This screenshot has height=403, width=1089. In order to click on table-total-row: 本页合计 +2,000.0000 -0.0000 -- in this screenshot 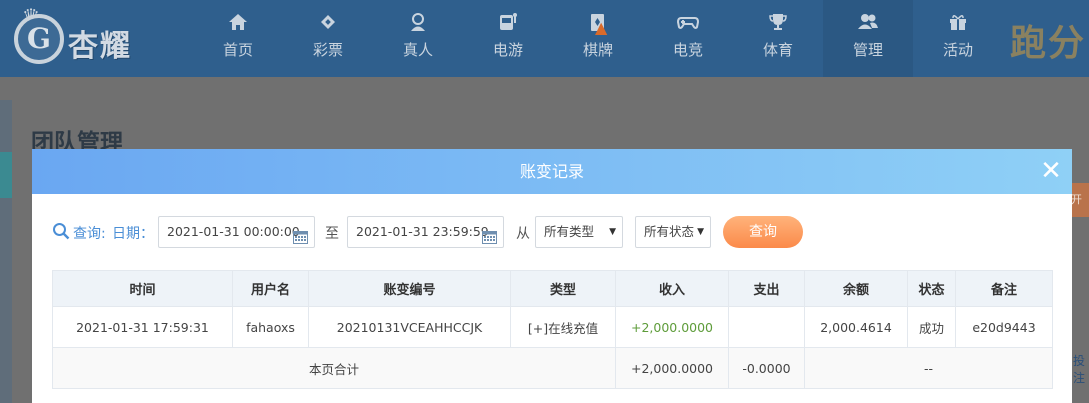, I will do `click(552, 368)`.